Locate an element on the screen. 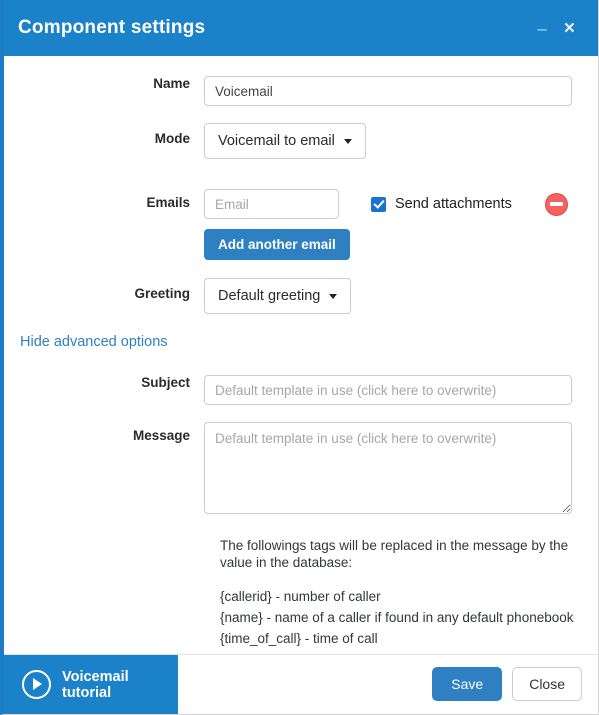  send-attachments-checkbox: Send attachments is located at coordinates (441, 204).